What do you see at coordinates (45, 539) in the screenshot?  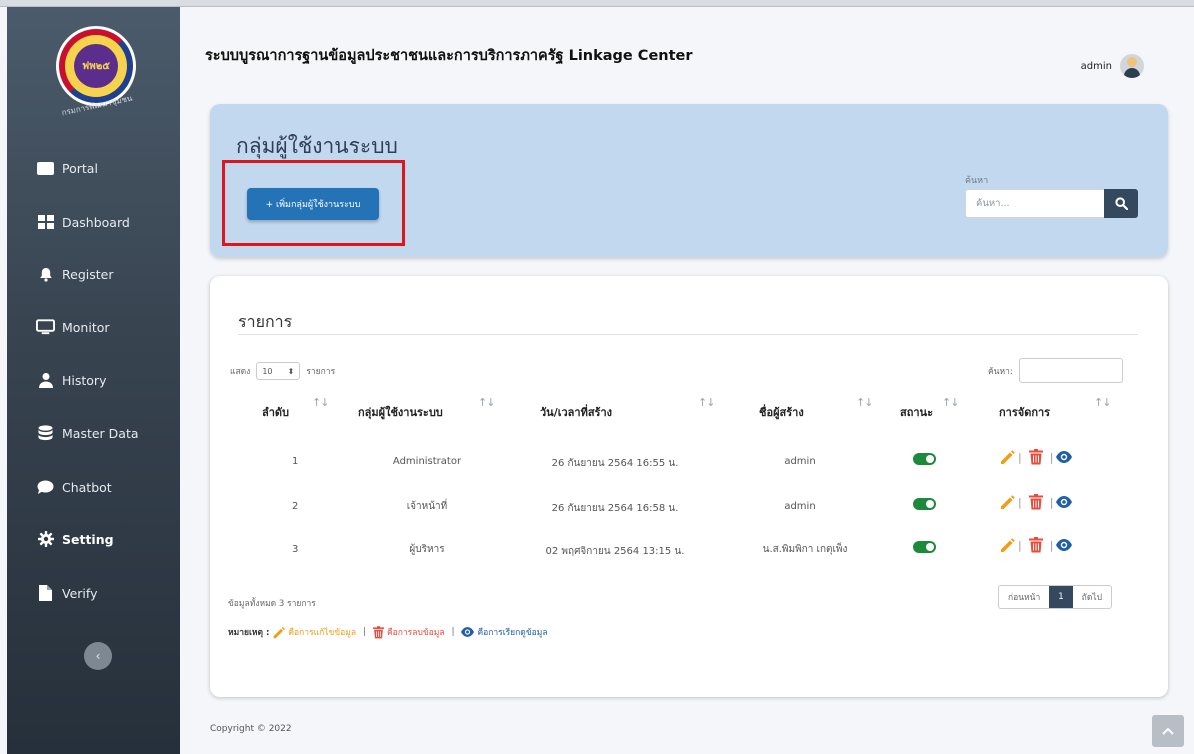 I see `gear-icon` at bounding box center [45, 539].